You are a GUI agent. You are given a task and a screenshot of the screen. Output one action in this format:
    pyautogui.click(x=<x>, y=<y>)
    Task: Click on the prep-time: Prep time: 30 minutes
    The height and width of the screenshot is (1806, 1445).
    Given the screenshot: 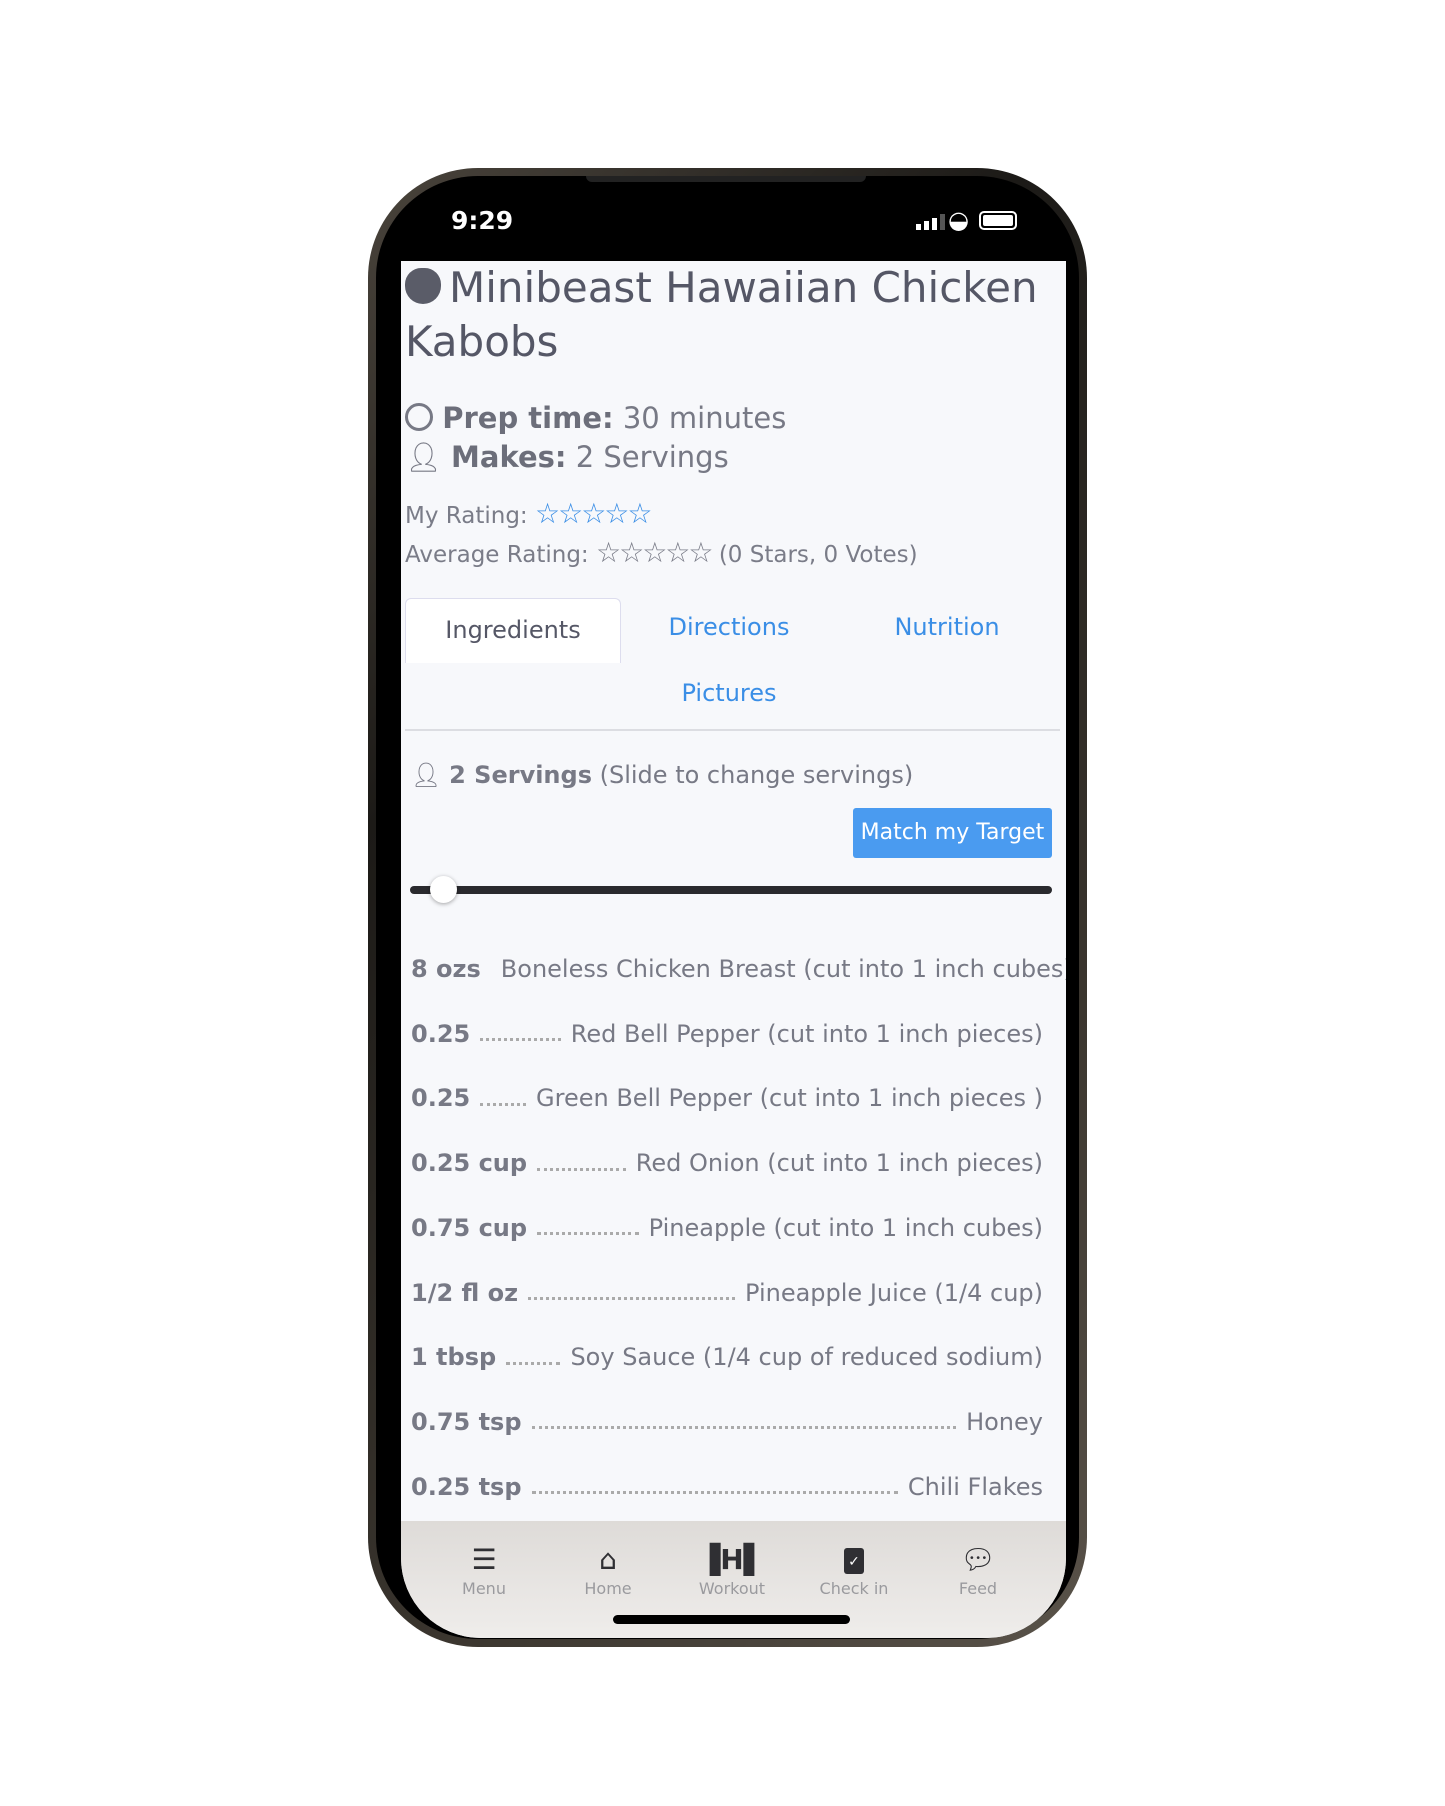 What is the action you would take?
    pyautogui.click(x=595, y=418)
    